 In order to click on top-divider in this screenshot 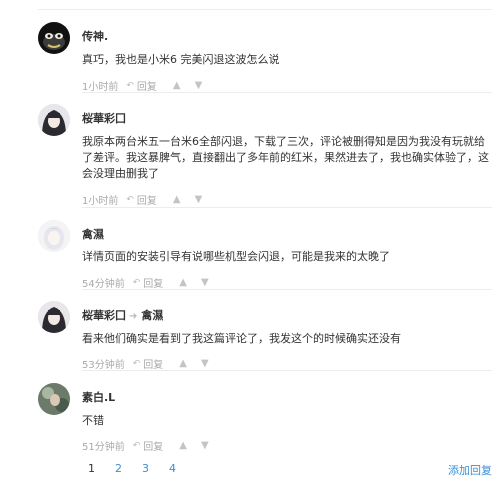, I will do `click(265, 9)`.